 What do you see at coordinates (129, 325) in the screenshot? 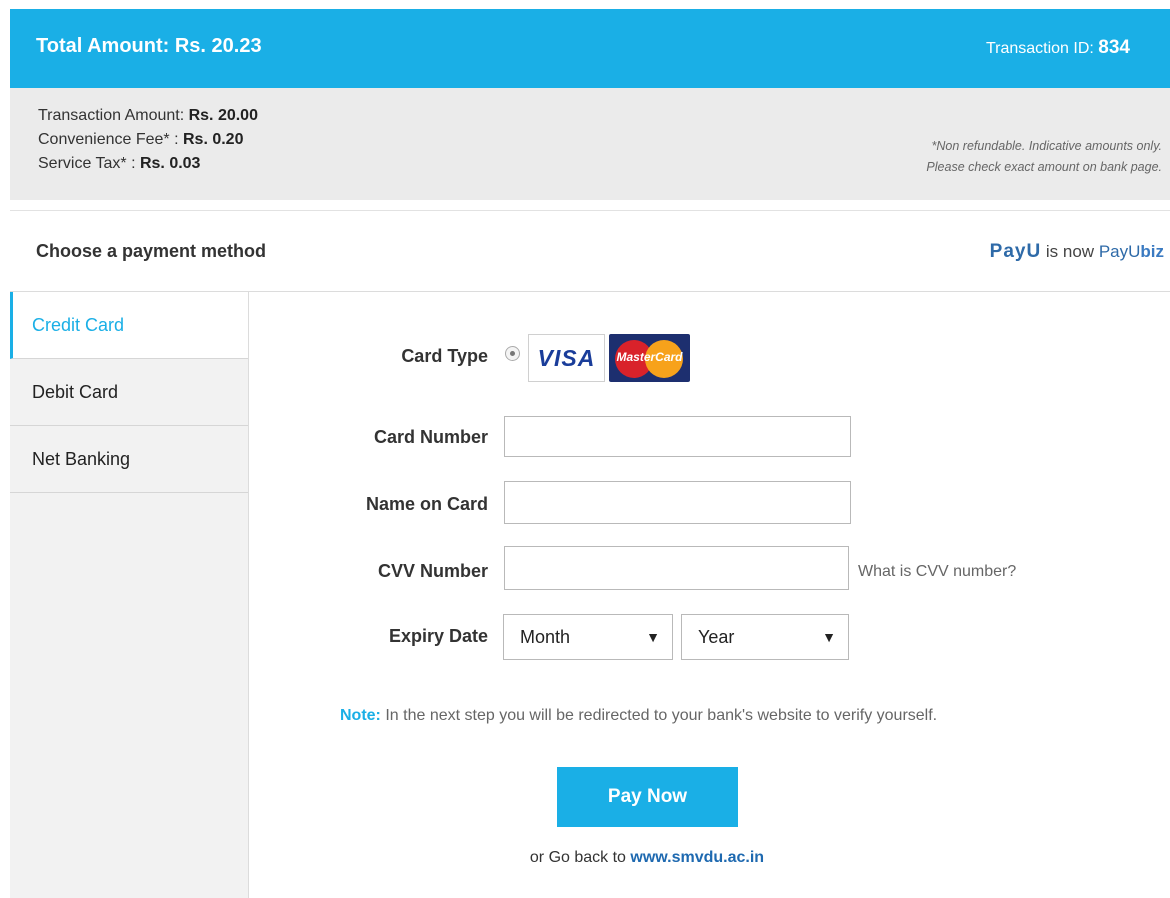
I see `tab-credit-card: Credit Card` at bounding box center [129, 325].